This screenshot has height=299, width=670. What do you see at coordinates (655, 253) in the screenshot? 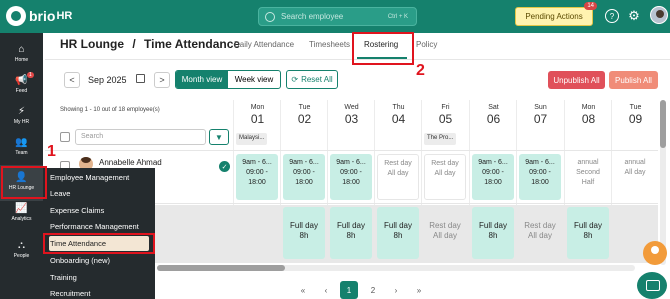
I see `profile-fab-button` at bounding box center [655, 253].